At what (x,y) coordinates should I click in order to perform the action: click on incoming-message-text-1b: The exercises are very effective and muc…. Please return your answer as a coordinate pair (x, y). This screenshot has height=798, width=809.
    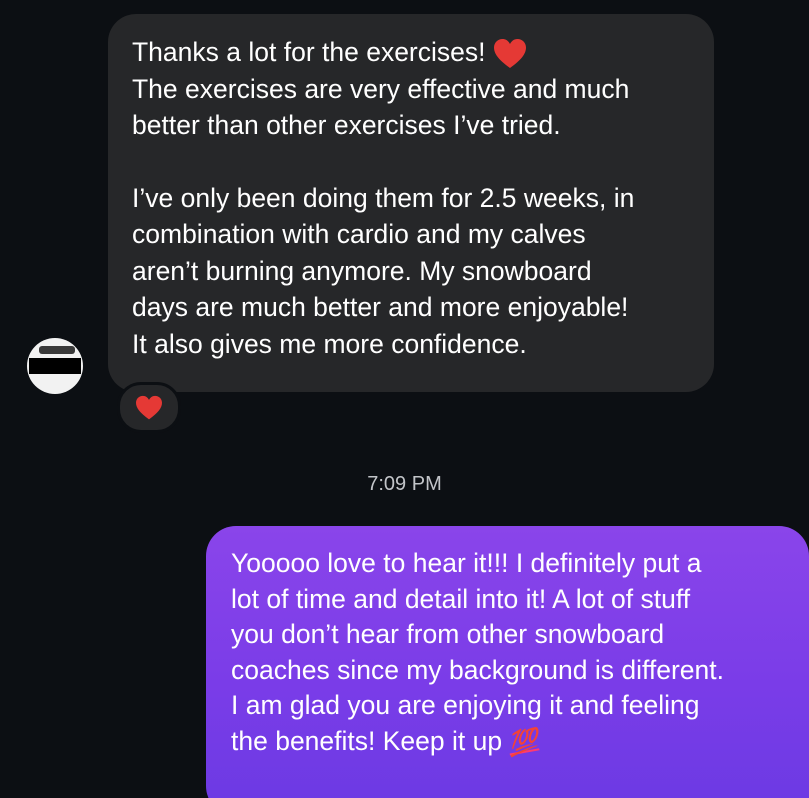
    Looking at the image, I should click on (381, 107).